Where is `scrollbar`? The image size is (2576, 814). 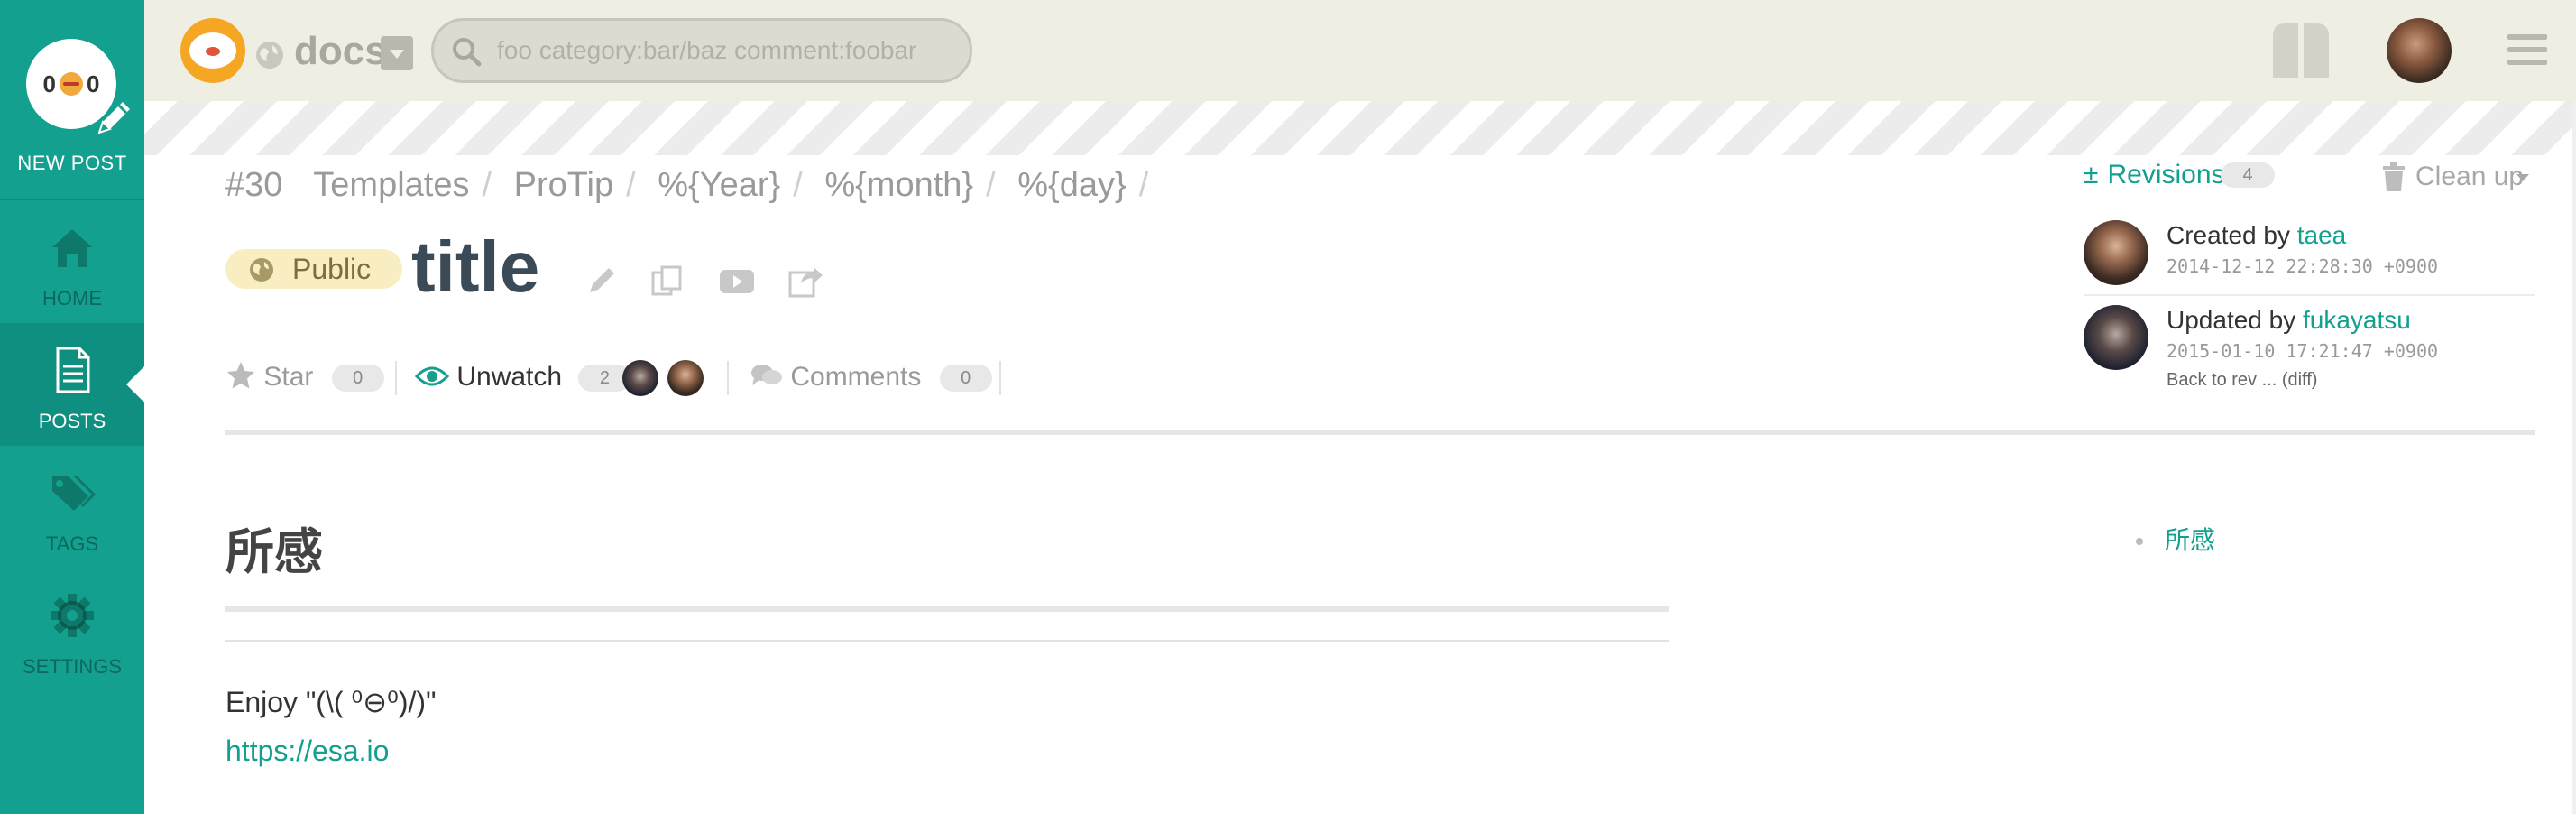 scrollbar is located at coordinates (2574, 458).